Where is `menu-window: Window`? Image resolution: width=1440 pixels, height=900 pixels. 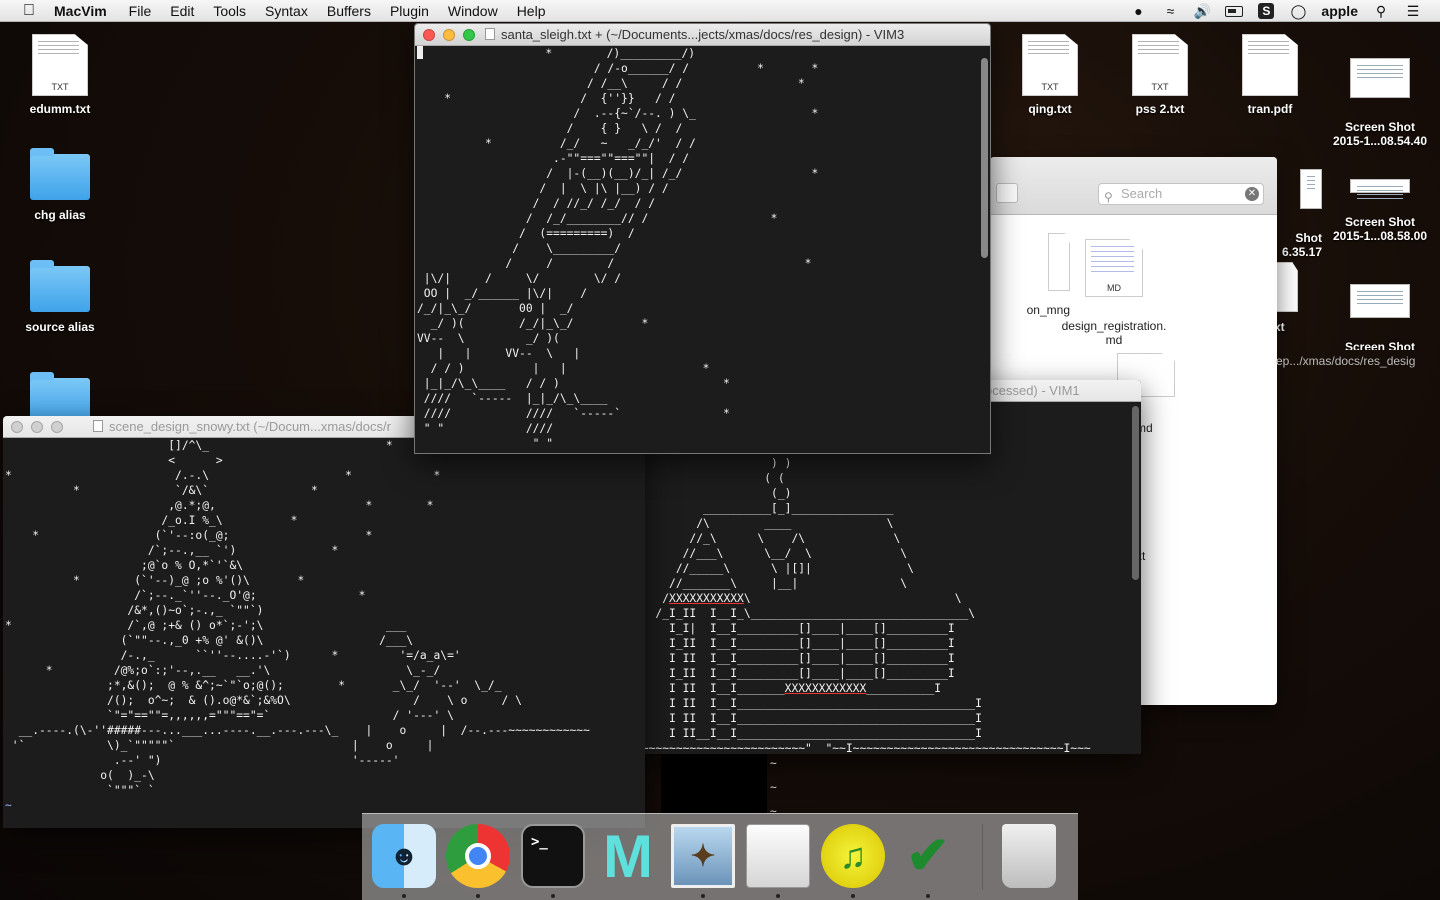 menu-window: Window is located at coordinates (473, 11).